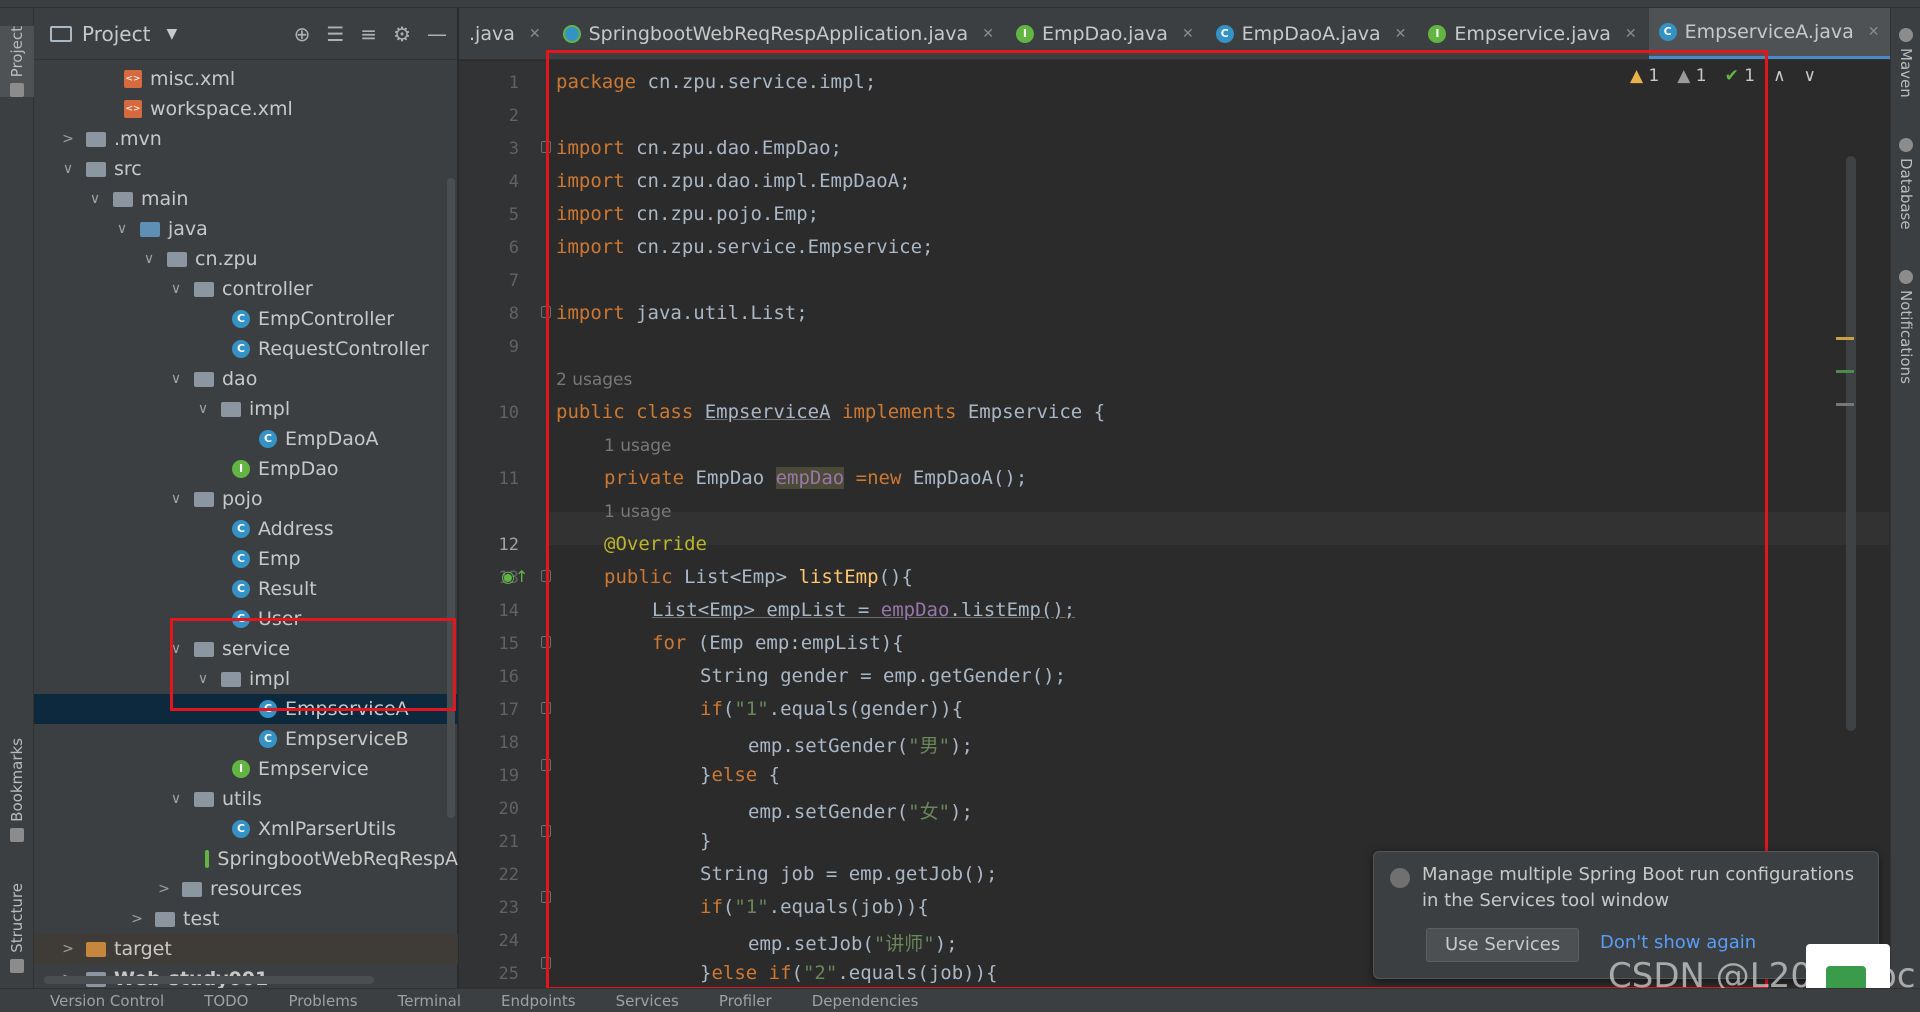 Image resolution: width=1920 pixels, height=1012 pixels. I want to click on profiler-tab: Profiler, so click(745, 1001).